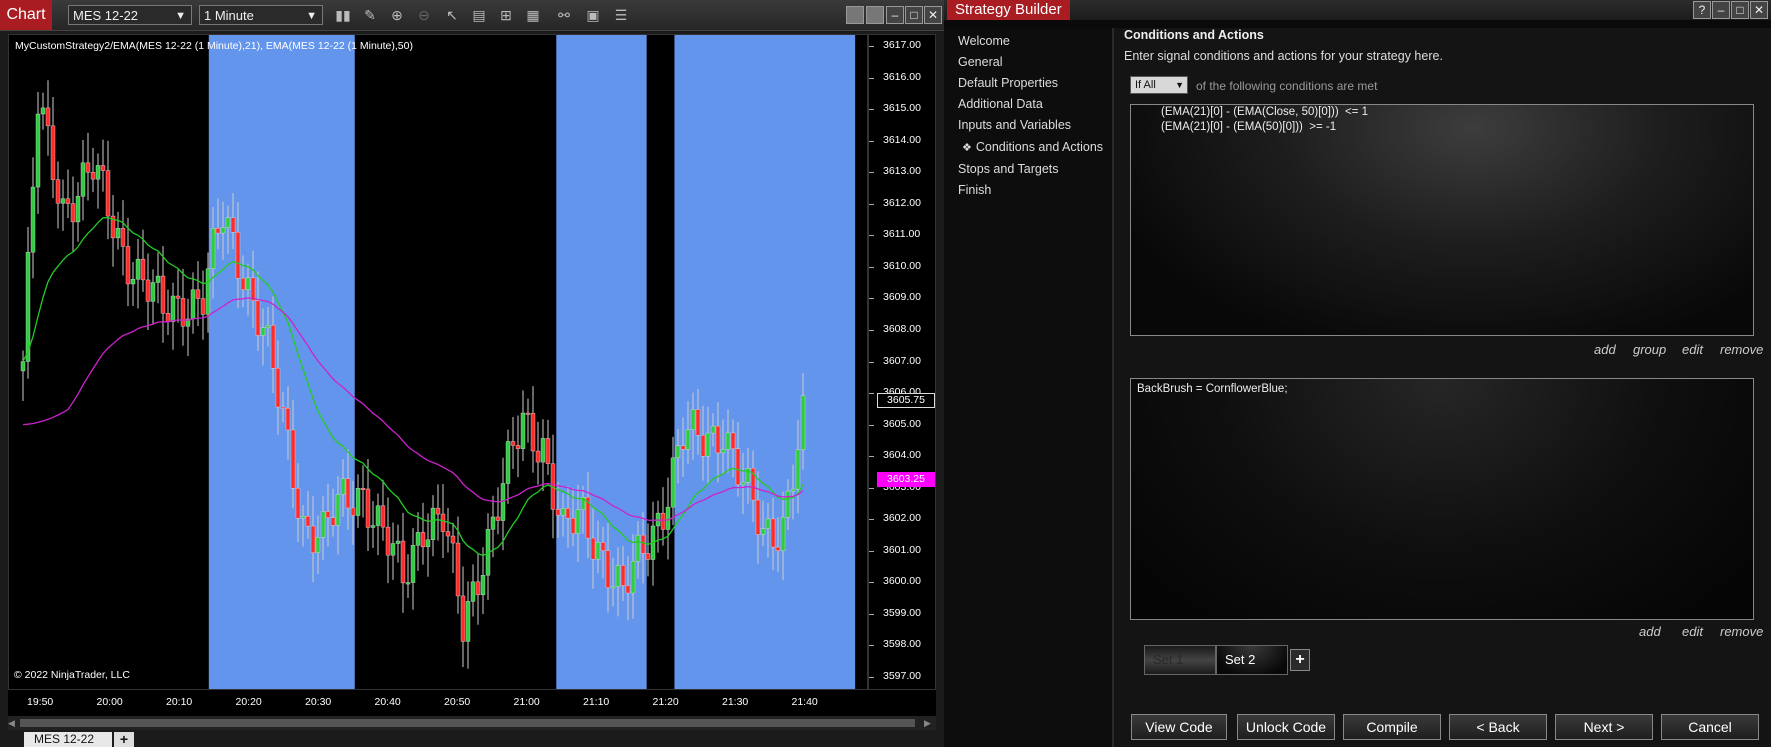 This screenshot has width=1771, height=747. What do you see at coordinates (424, 15) in the screenshot?
I see `zoom-out-icon: ⊖` at bounding box center [424, 15].